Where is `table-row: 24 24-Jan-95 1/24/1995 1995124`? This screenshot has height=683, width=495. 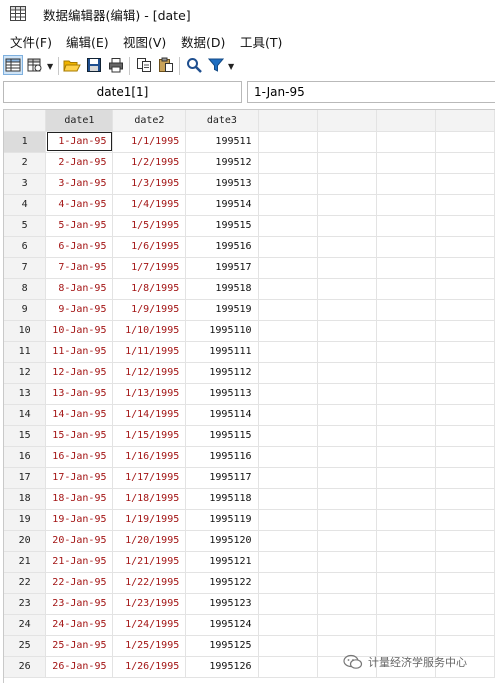 table-row: 24 24-Jan-95 1/24/1995 1995124 is located at coordinates (249, 625).